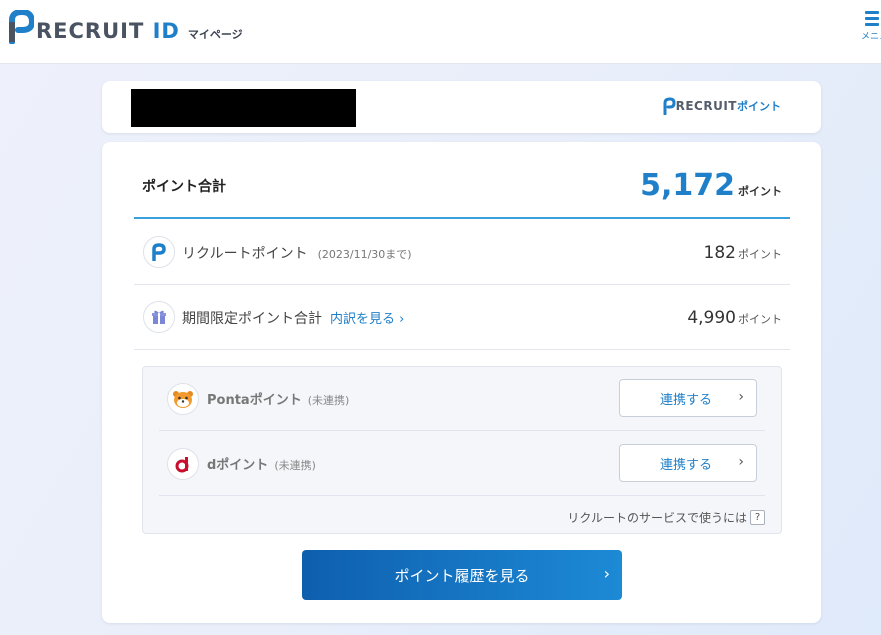 The height and width of the screenshot is (635, 881). I want to click on point-history-button: ポイント履歴を見る ›, so click(462, 575).